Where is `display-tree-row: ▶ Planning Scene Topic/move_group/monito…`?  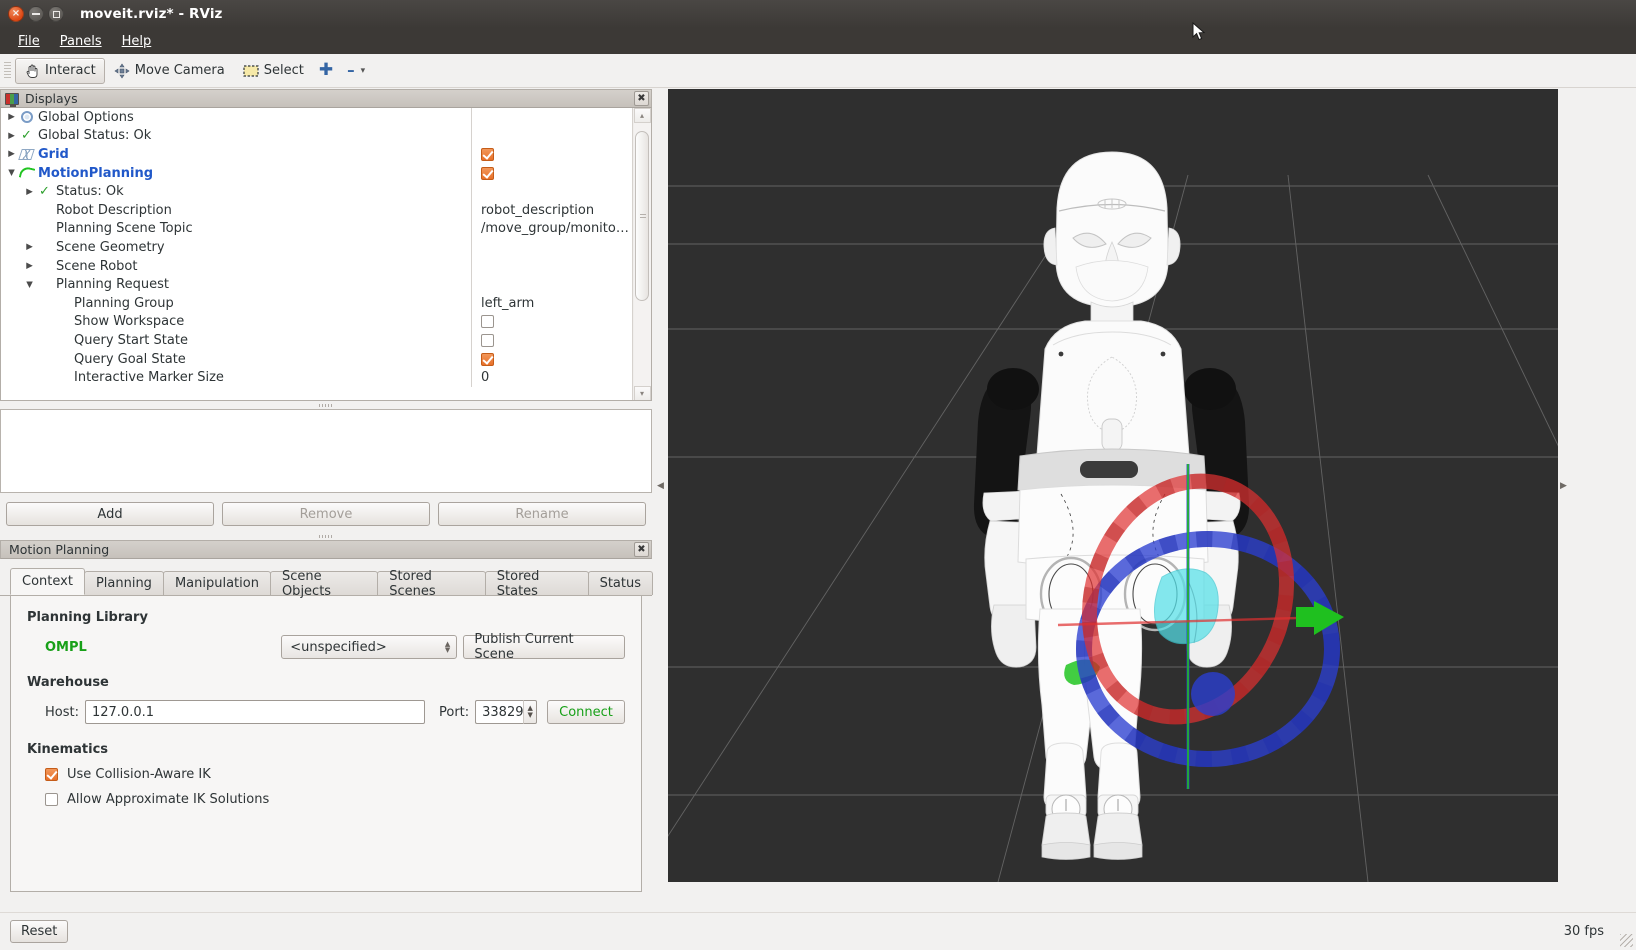 display-tree-row: ▶ Planning Scene Topic/move_group/monito… is located at coordinates (317, 229).